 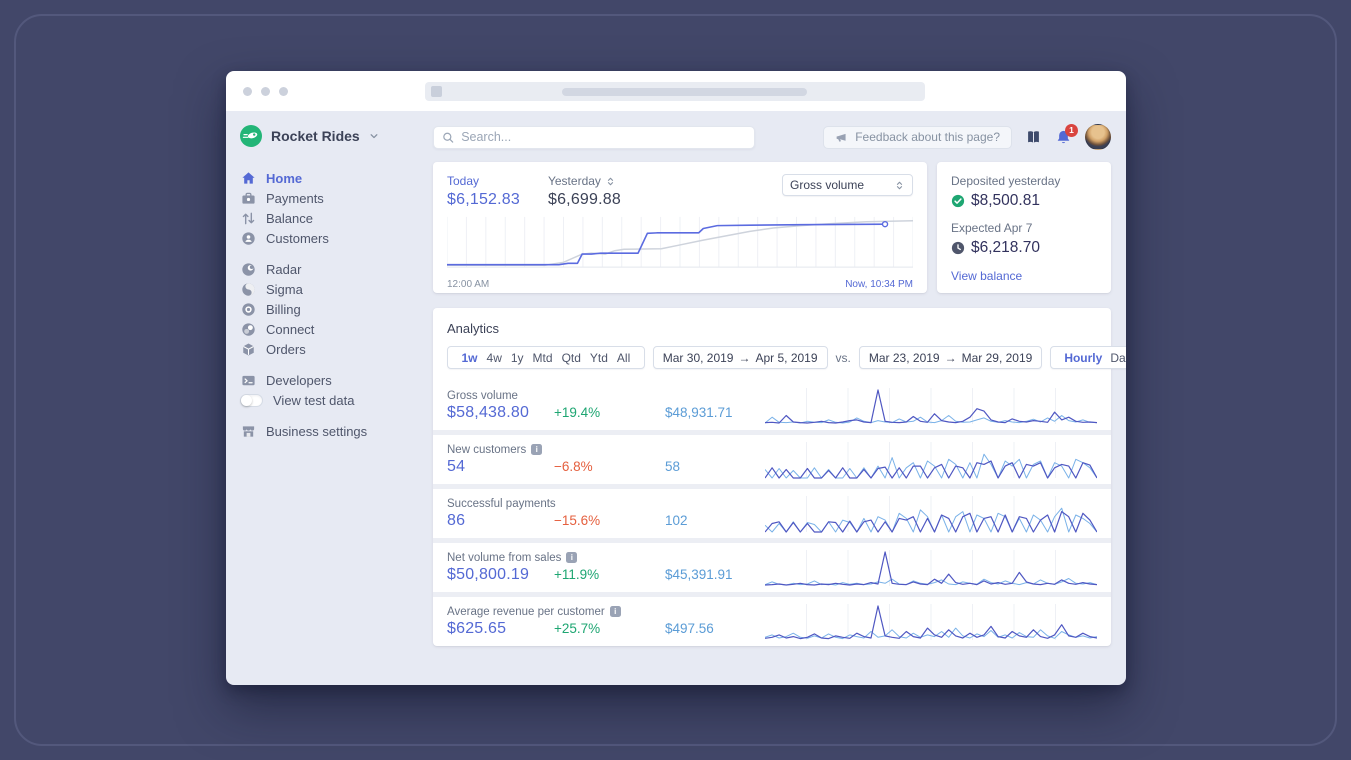 I want to click on granularity-hourly: Hourly, so click(x=1083, y=358).